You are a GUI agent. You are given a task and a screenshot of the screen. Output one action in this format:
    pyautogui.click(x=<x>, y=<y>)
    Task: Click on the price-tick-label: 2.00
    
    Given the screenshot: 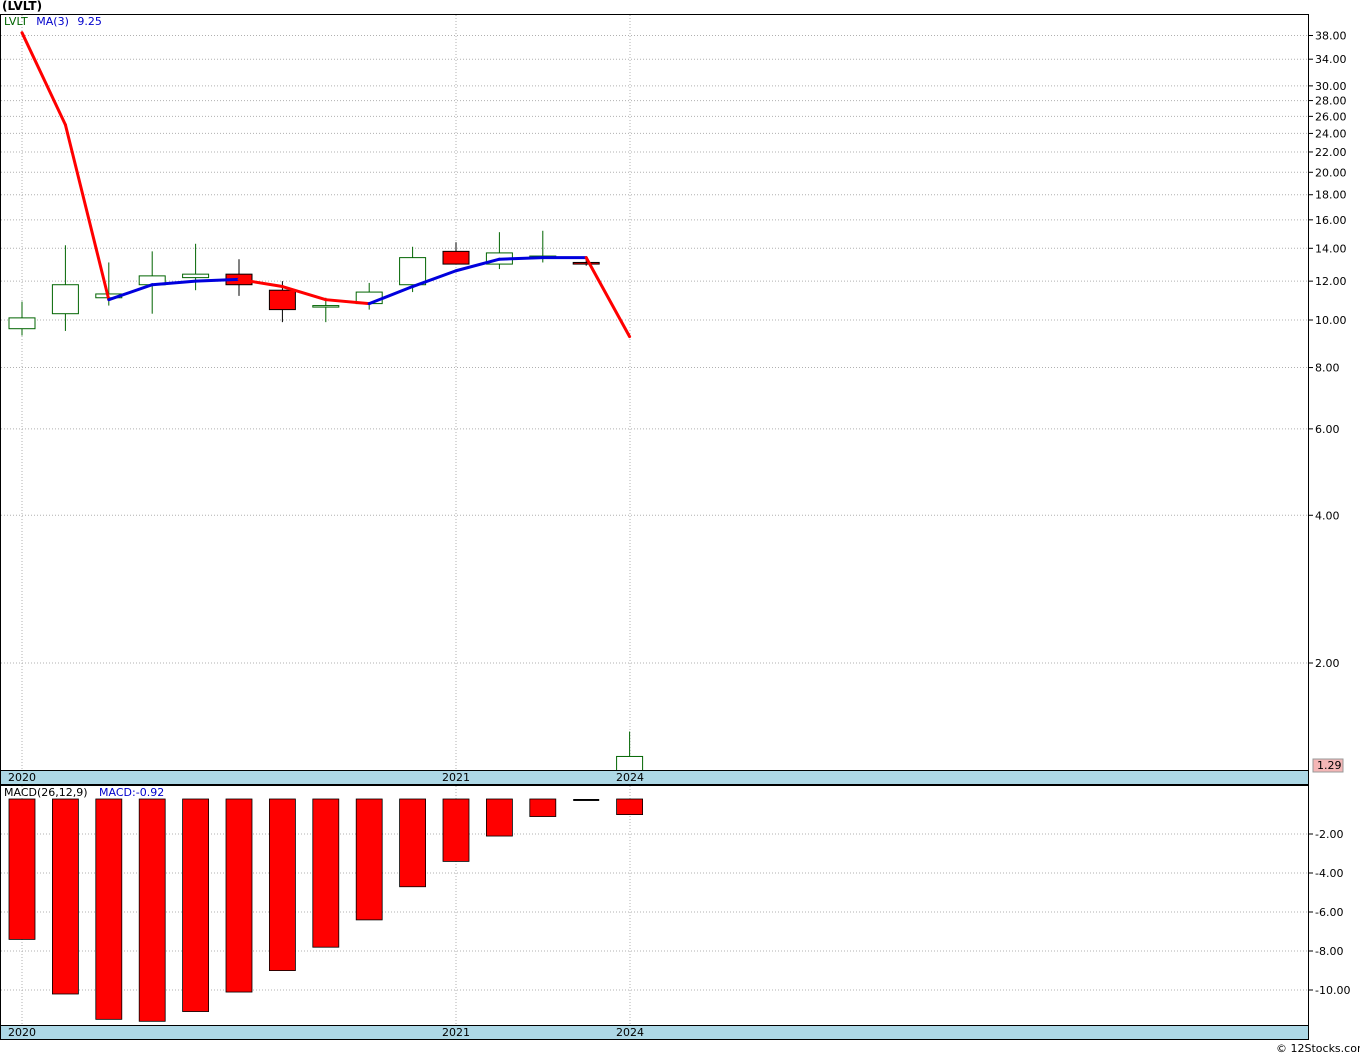 What is the action you would take?
    pyautogui.click(x=1327, y=663)
    